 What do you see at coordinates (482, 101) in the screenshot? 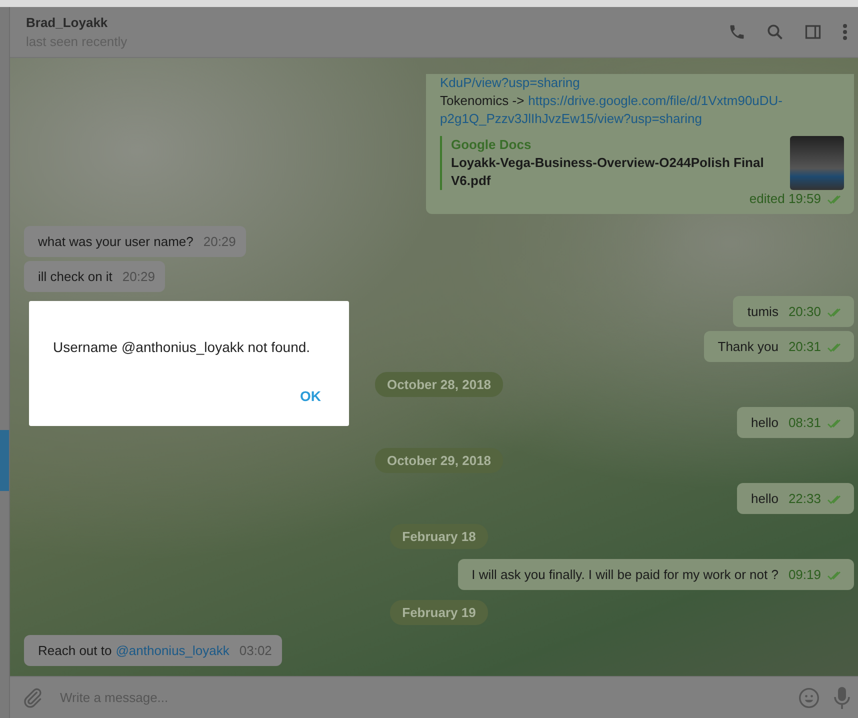
I see `message-text: Tokenomics ->` at bounding box center [482, 101].